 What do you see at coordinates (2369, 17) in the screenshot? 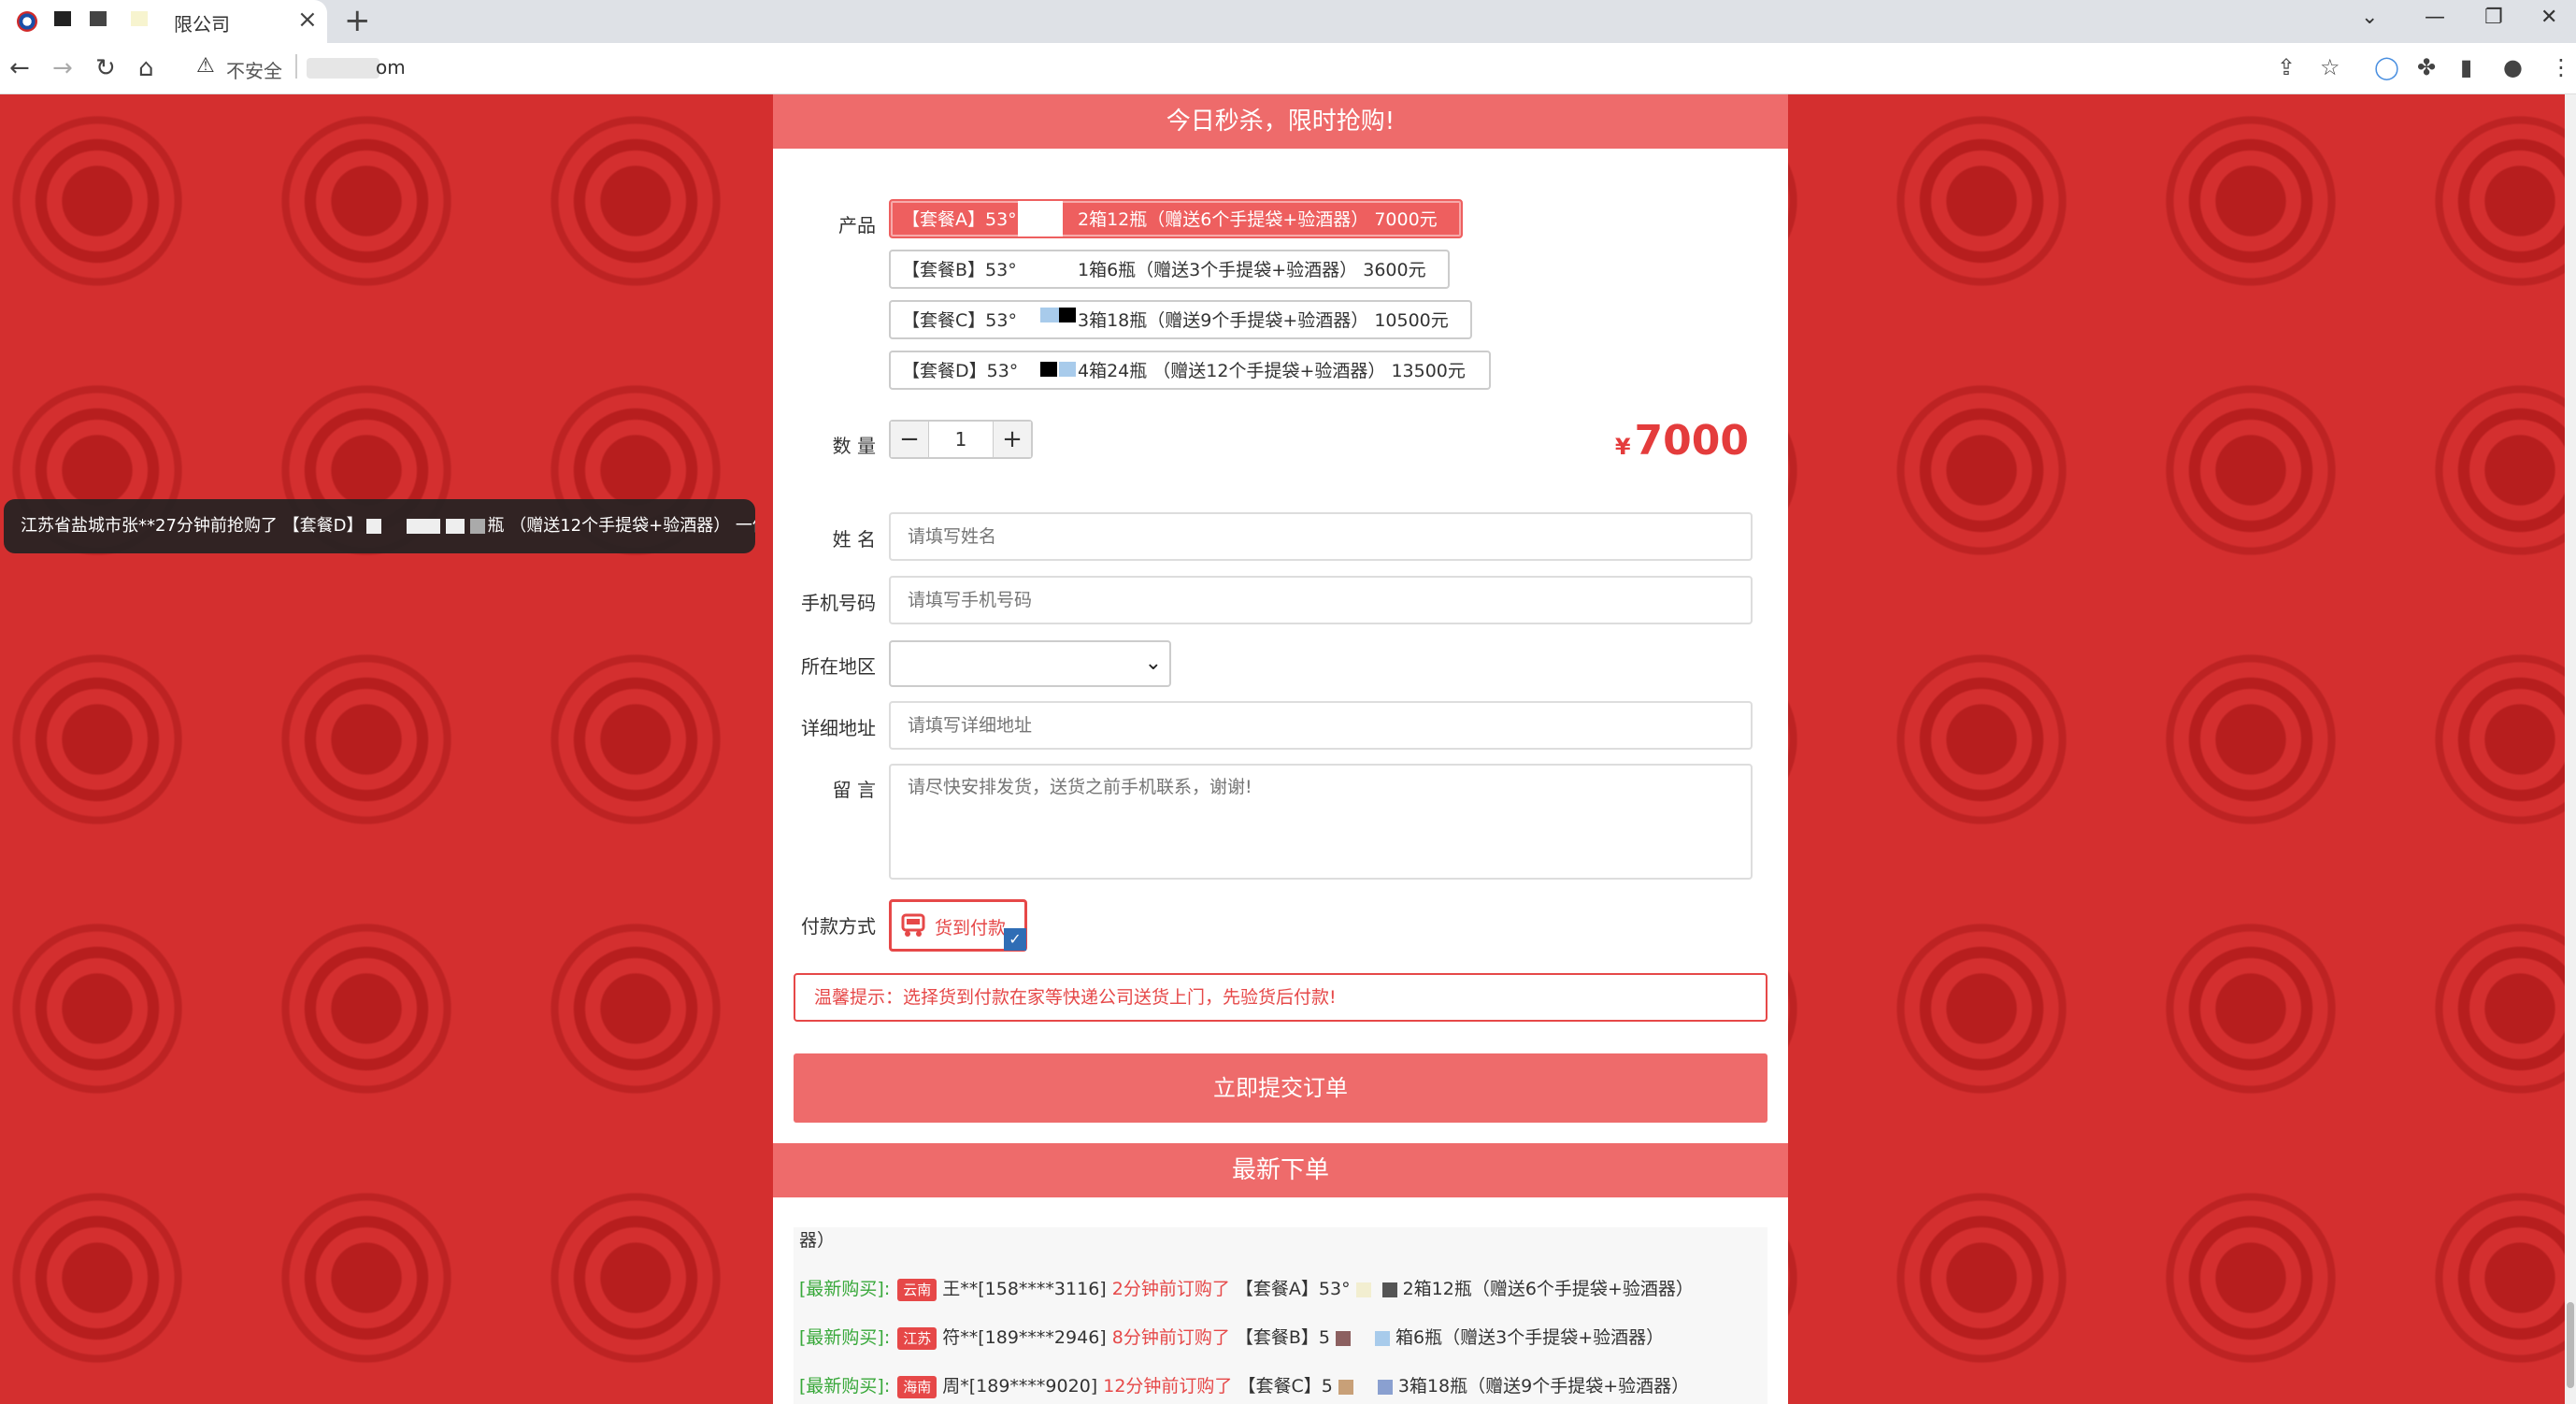
I see `tab-search-chevron-icon: ⌄` at bounding box center [2369, 17].